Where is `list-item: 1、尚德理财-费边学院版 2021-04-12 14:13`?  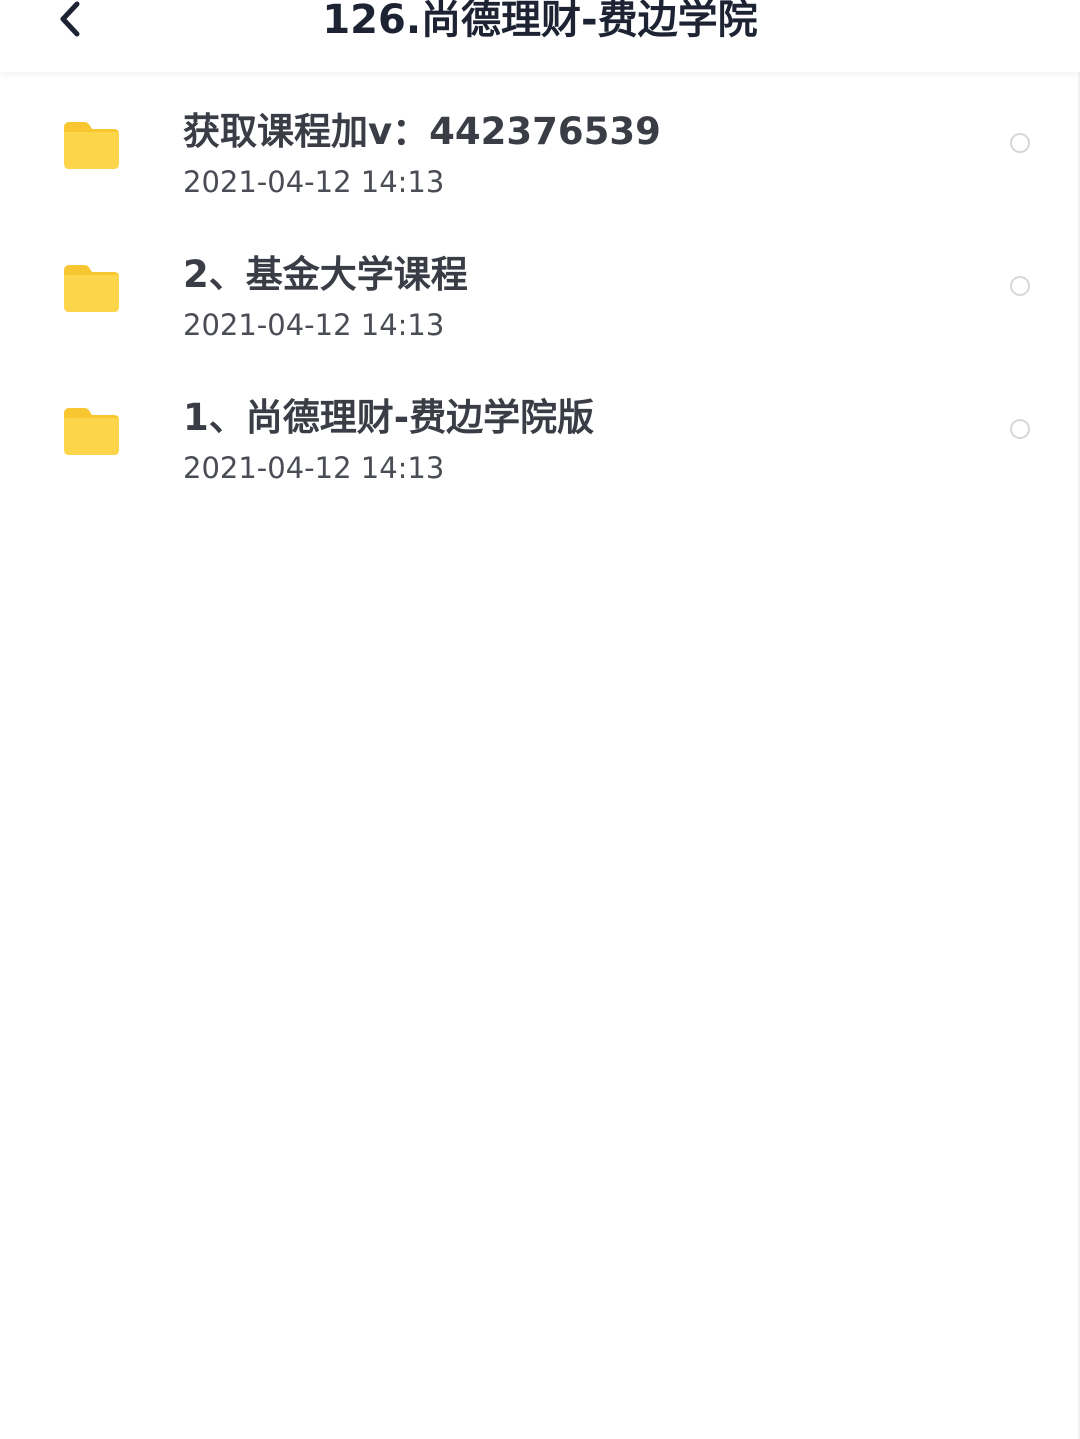
list-item: 1、尚德理财-费边学院版 2021-04-12 14:13 is located at coordinates (540, 429).